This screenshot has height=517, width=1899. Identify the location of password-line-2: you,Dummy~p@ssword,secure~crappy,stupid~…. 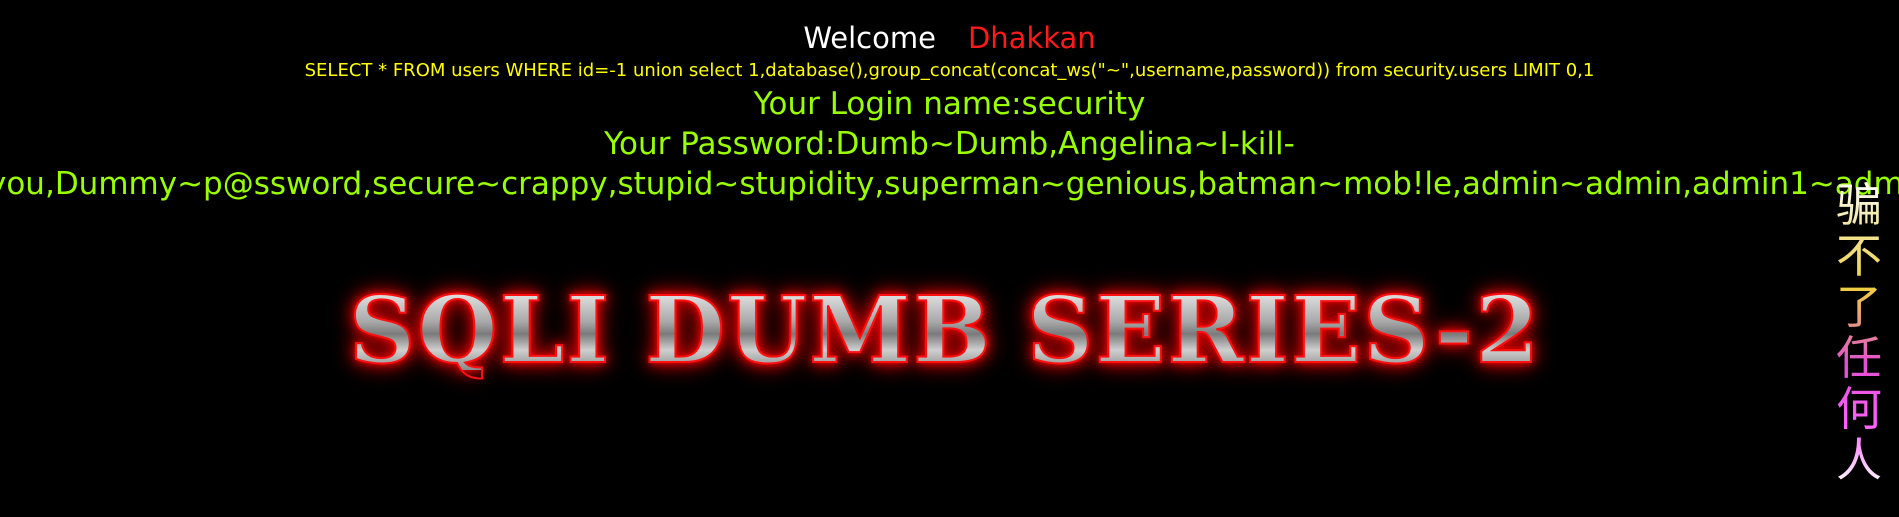
(949, 184).